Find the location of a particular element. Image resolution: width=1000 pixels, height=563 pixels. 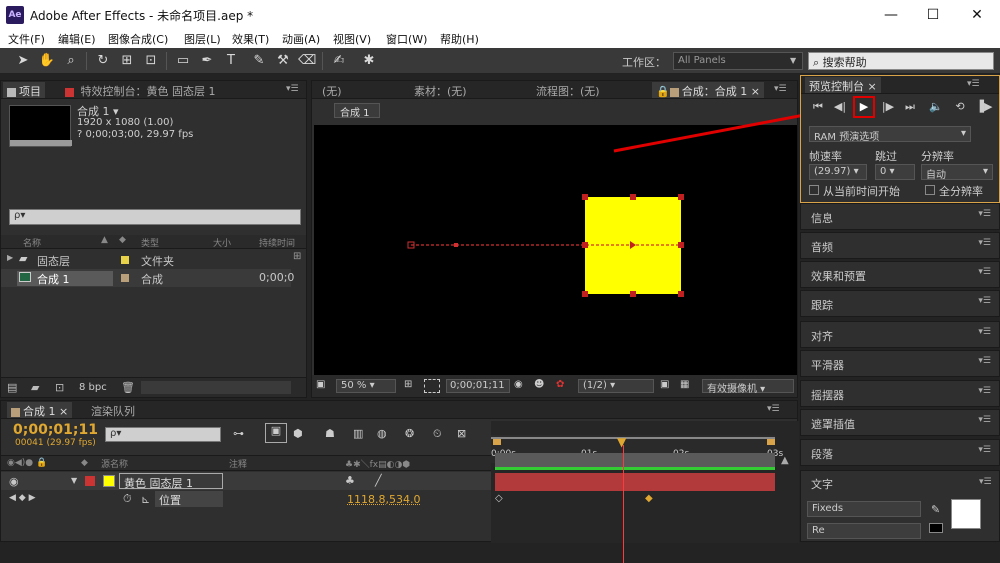

region-of-interest-icon is located at coordinates (432, 386).